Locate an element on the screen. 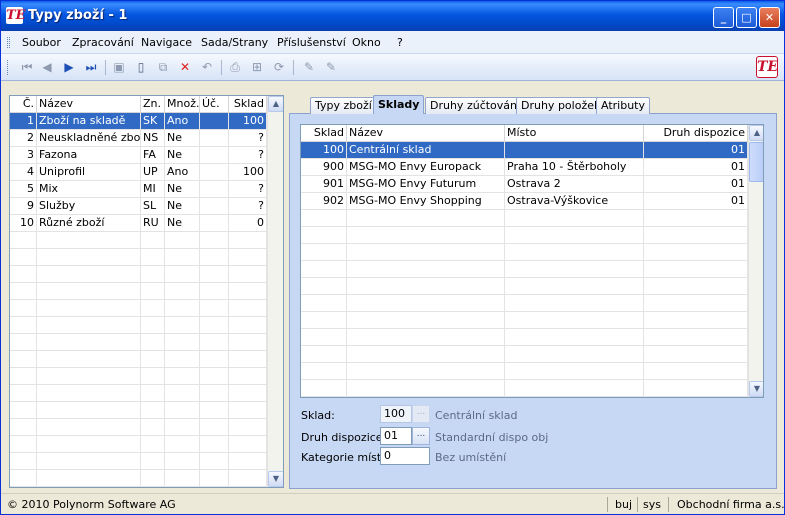  col-header-place: Místo is located at coordinates (574, 133).